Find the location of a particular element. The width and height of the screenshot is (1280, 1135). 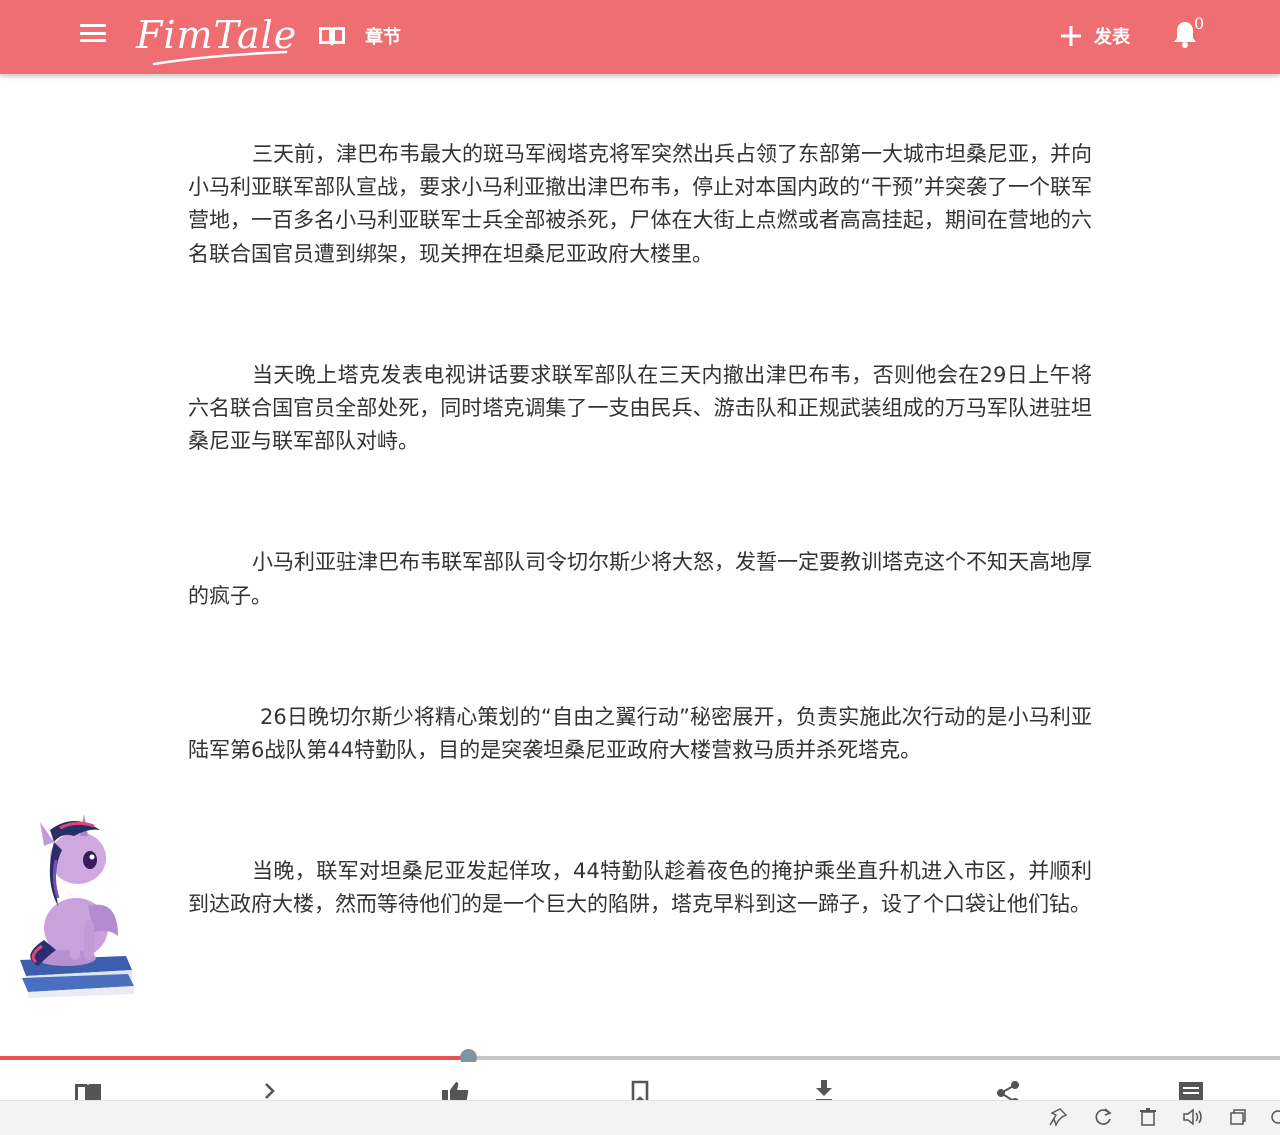

pony-mascot-image is located at coordinates (77, 906).